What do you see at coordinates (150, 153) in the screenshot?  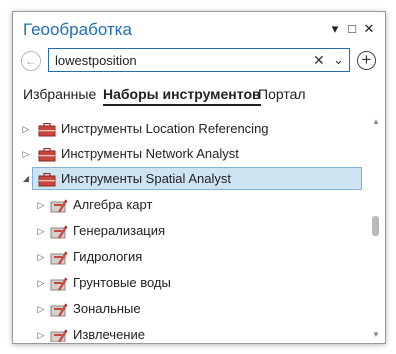 I see `tree-item-label: Инструменты Network Analyst` at bounding box center [150, 153].